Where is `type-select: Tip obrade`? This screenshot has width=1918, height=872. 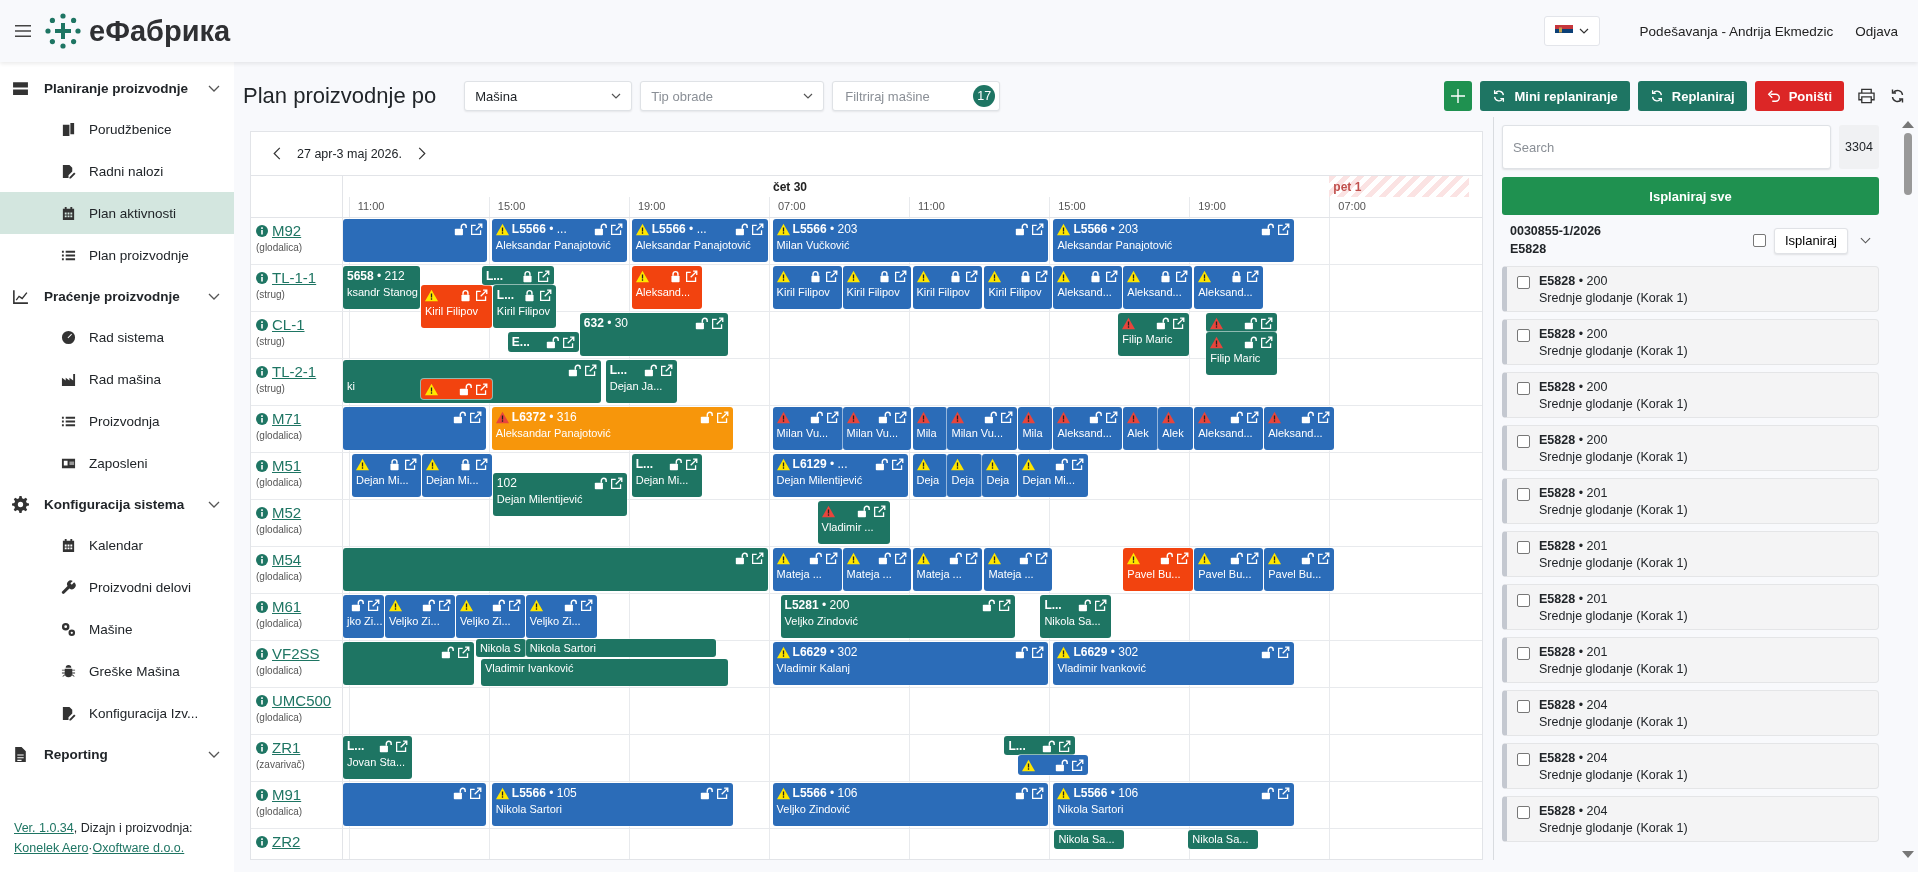 type-select: Tip obrade is located at coordinates (732, 96).